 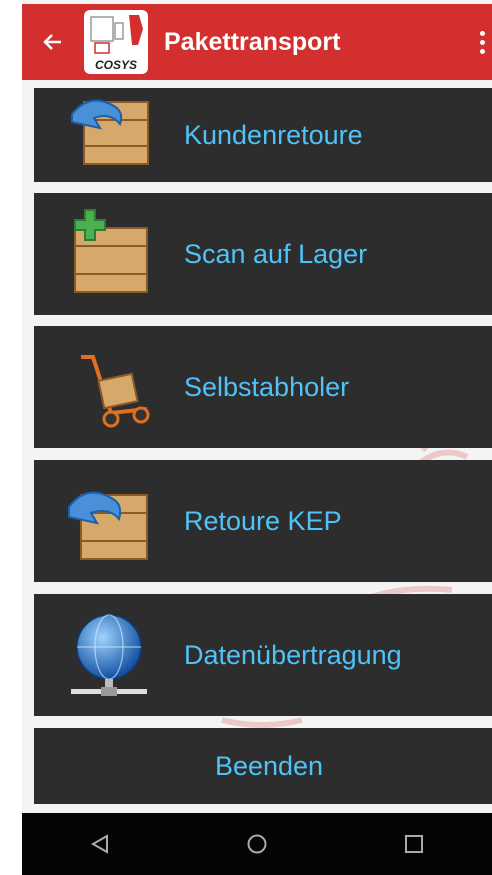 I want to click on menu-item-retoure-kep: Retoure KEP, so click(x=263, y=521).